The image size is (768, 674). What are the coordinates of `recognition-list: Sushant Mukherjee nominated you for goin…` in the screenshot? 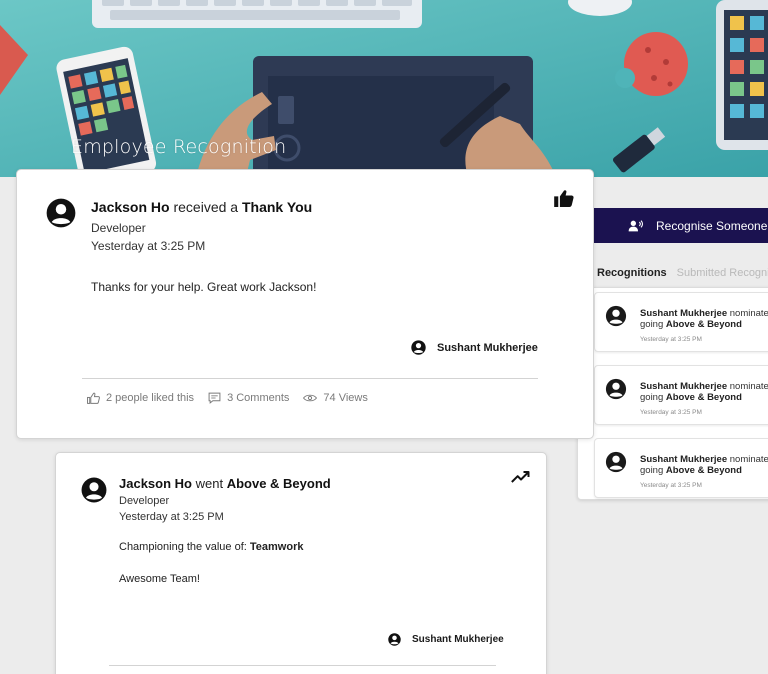 It's located at (672, 393).